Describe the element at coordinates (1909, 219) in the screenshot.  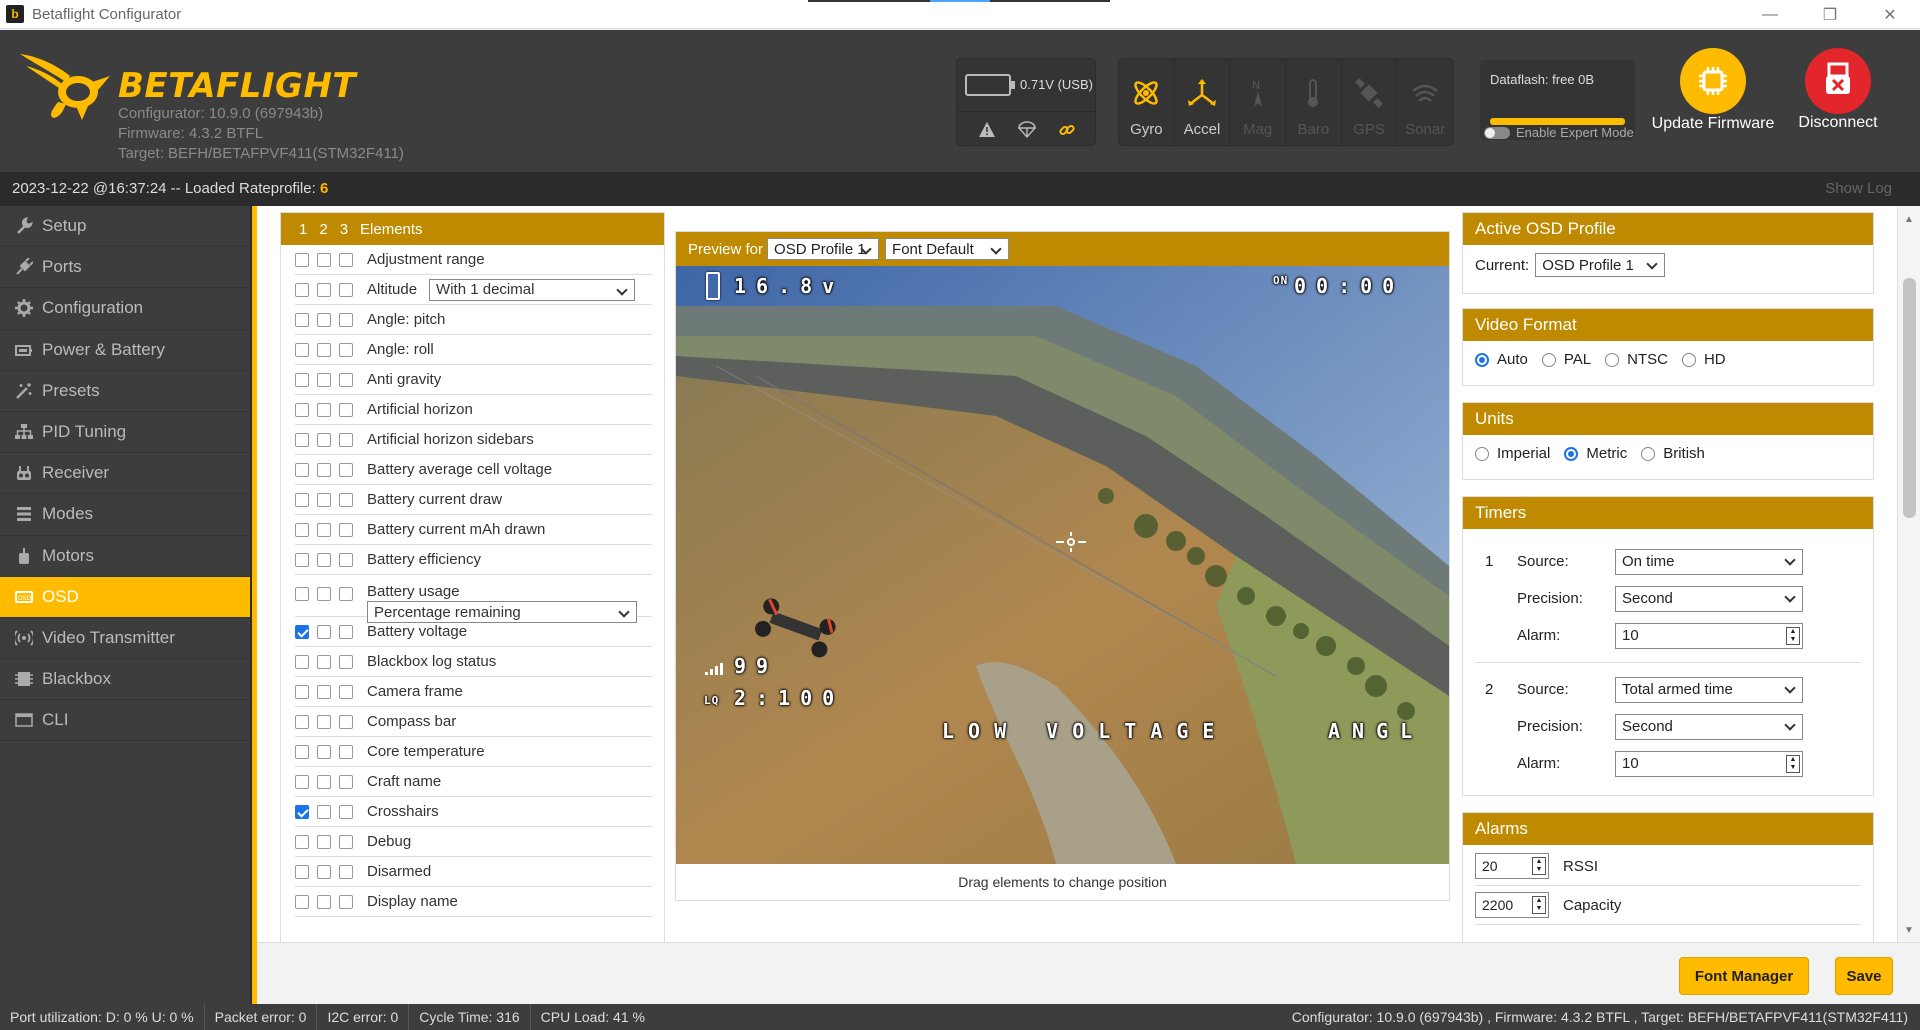
I see `scroll-up-icon: ▲` at that location.